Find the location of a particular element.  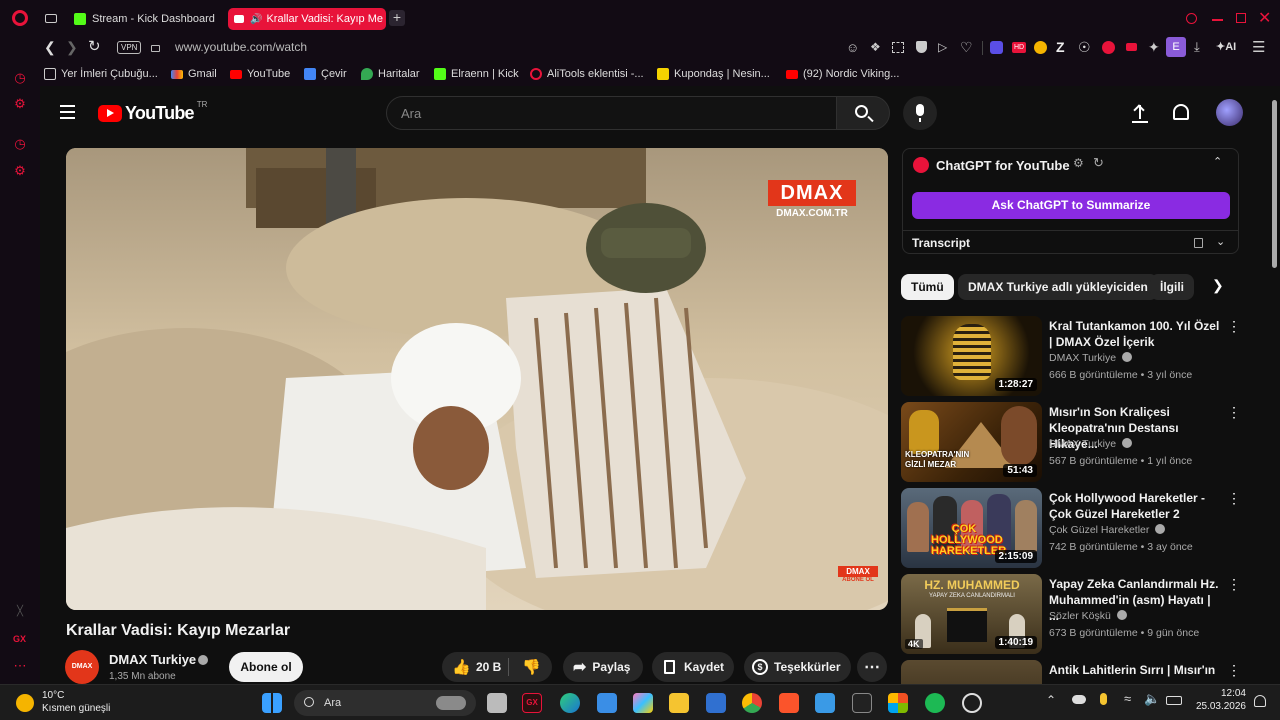

copilot-icon is located at coordinates (643, 703).